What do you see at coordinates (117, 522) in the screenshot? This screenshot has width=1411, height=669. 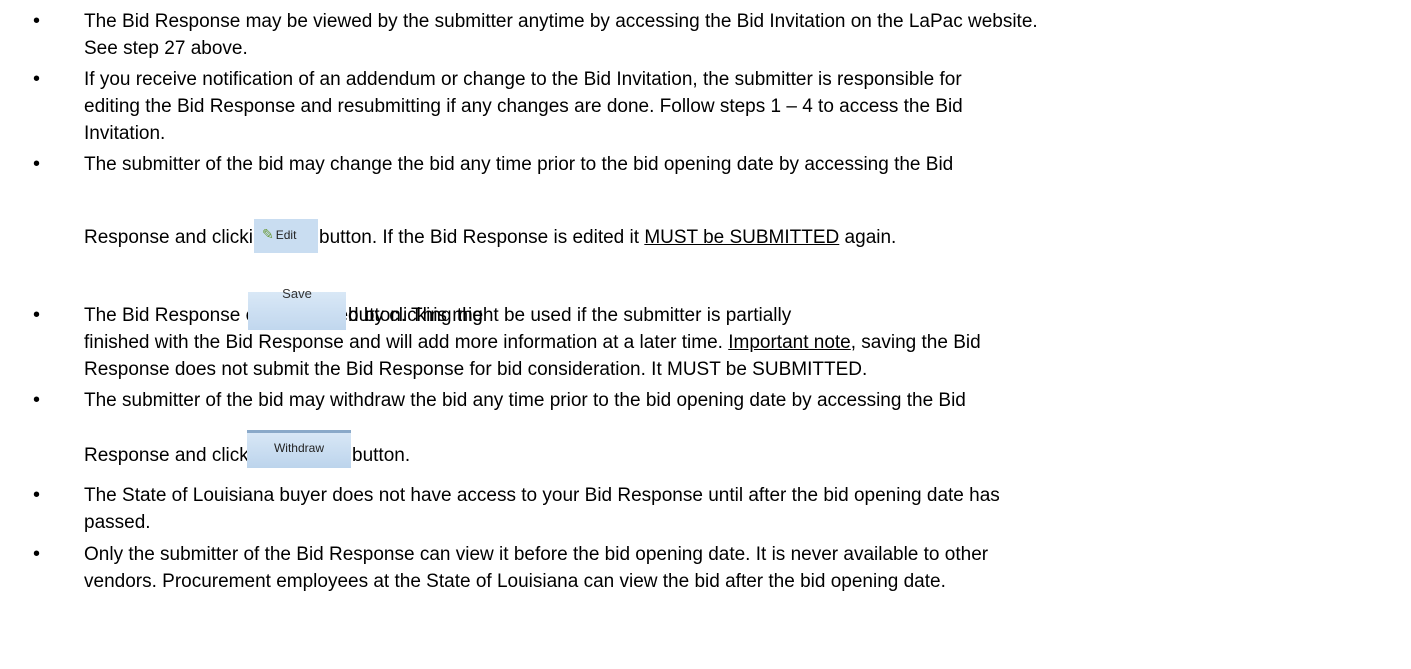 I see `bullet-6-line-2: passed.` at bounding box center [117, 522].